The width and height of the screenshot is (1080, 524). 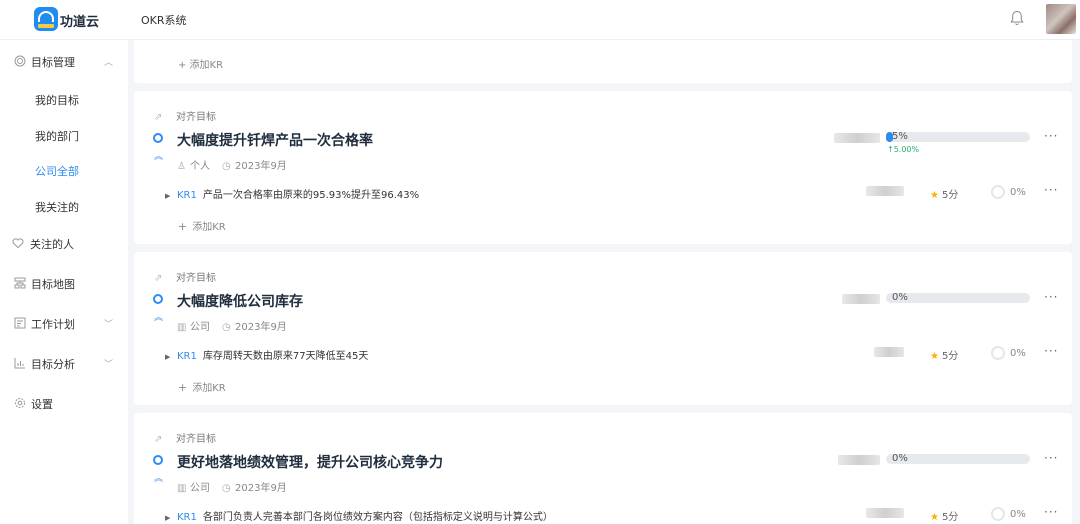 I want to click on sidebar-sub-my-department: 我的部门, so click(x=57, y=136).